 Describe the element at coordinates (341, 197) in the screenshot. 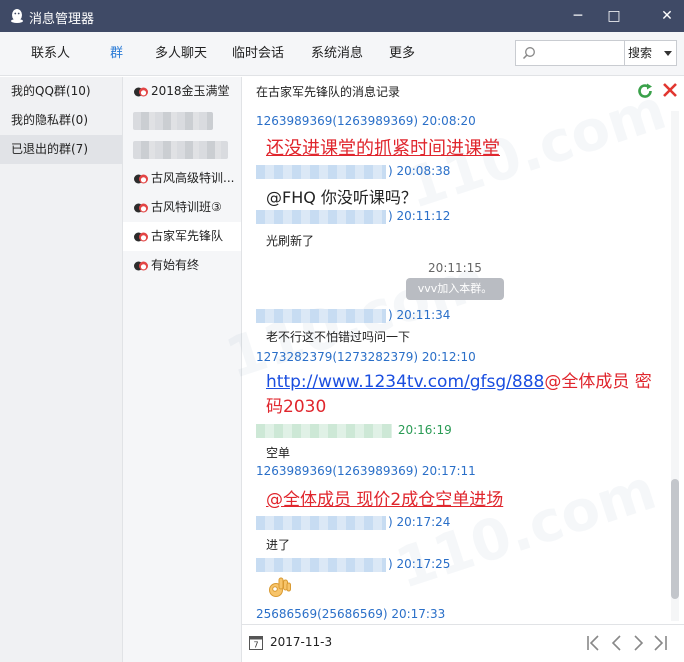

I see `message-text: @FHQ 你没听课吗？` at that location.